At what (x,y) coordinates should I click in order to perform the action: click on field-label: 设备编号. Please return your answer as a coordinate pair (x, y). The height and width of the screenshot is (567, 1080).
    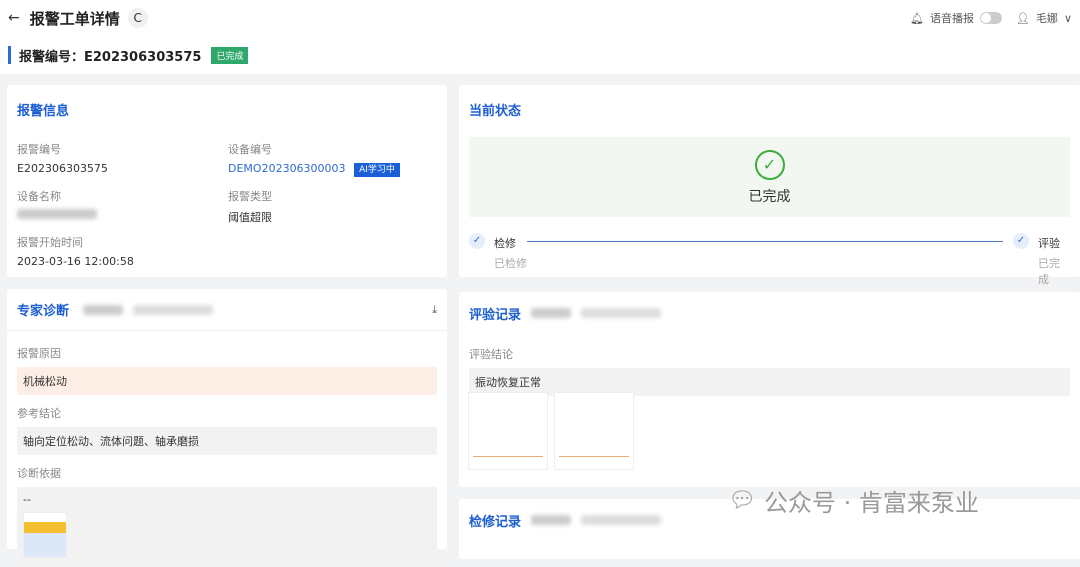
    Looking at the image, I should click on (250, 149).